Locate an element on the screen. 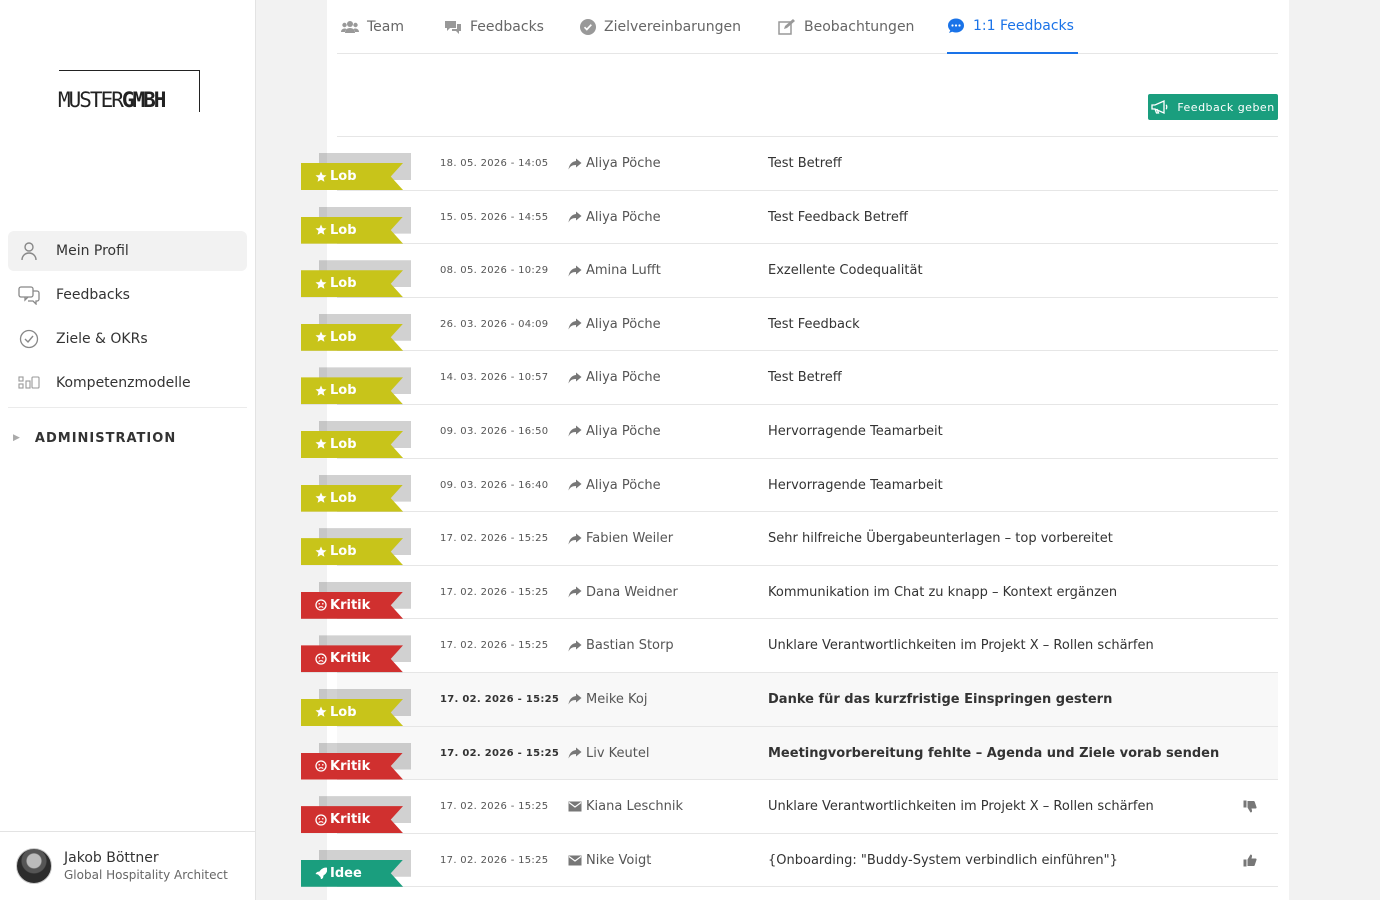  thumbs-up-icon is located at coordinates (1250, 860).